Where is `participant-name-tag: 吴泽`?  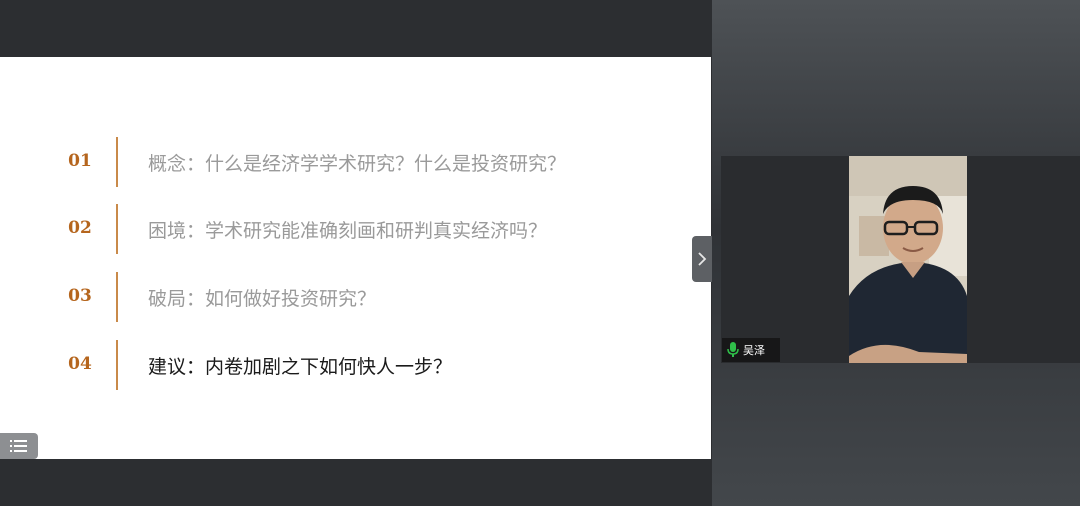 participant-name-tag: 吴泽 is located at coordinates (751, 350).